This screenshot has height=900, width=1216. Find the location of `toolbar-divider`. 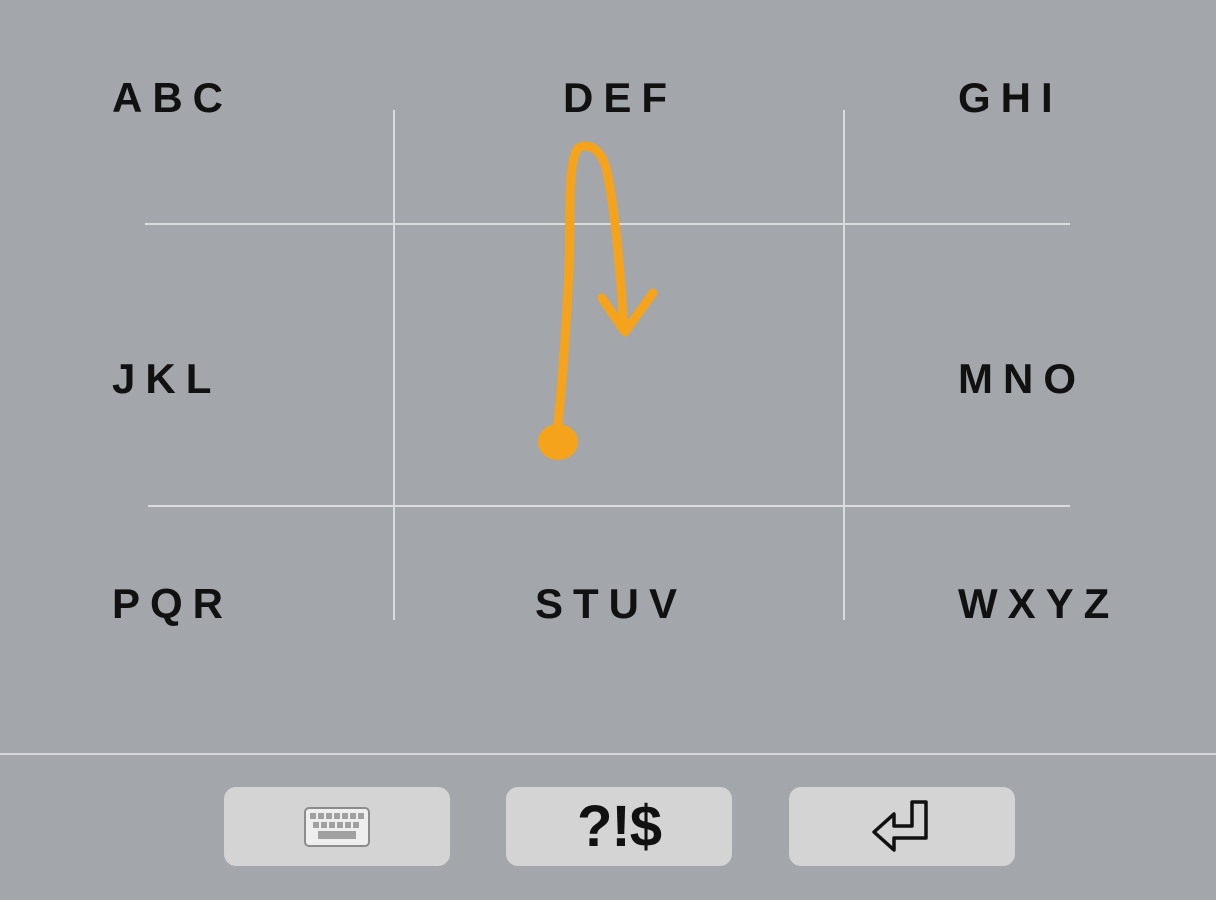

toolbar-divider is located at coordinates (608, 754).